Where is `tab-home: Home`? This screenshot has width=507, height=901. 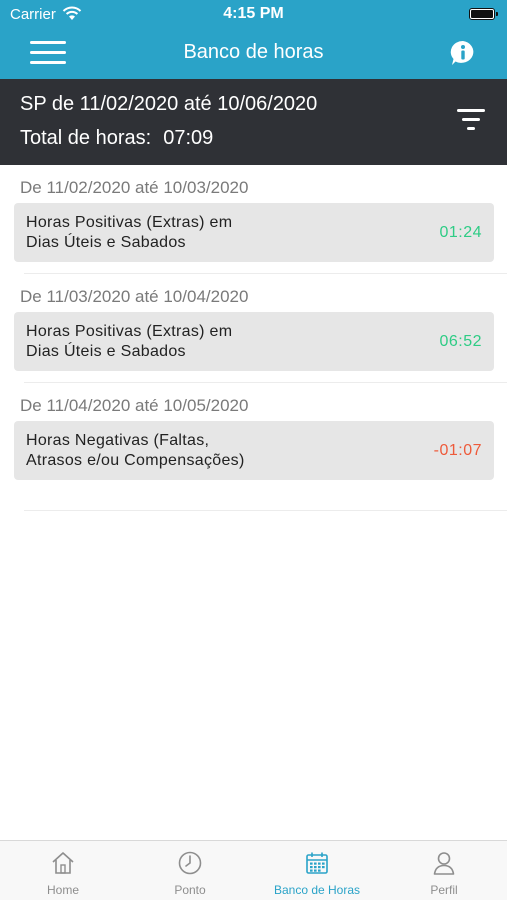 tab-home: Home is located at coordinates (63, 871).